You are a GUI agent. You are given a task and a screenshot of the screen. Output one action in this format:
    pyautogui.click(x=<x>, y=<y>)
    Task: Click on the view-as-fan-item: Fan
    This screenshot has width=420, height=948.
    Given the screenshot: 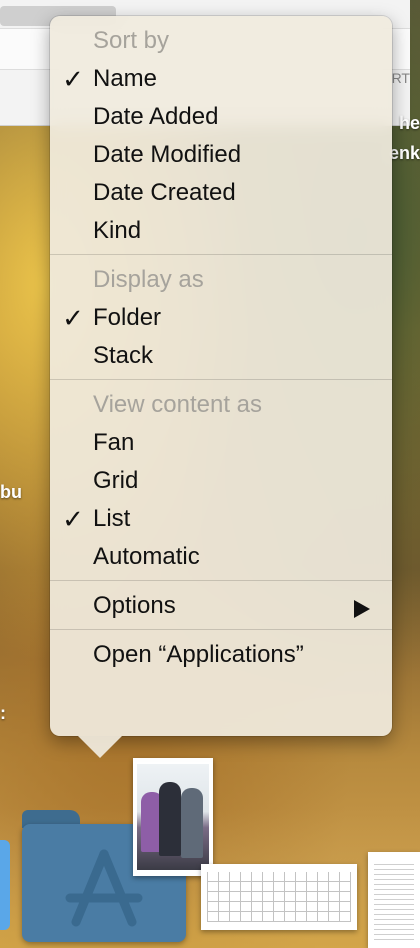 What is the action you would take?
    pyautogui.click(x=221, y=443)
    